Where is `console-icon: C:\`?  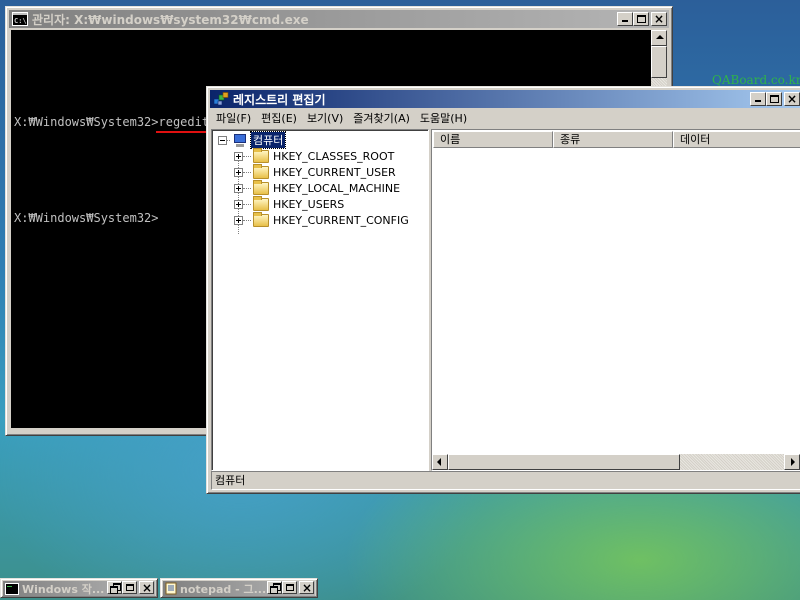
console-icon: C:\ is located at coordinates (20, 19).